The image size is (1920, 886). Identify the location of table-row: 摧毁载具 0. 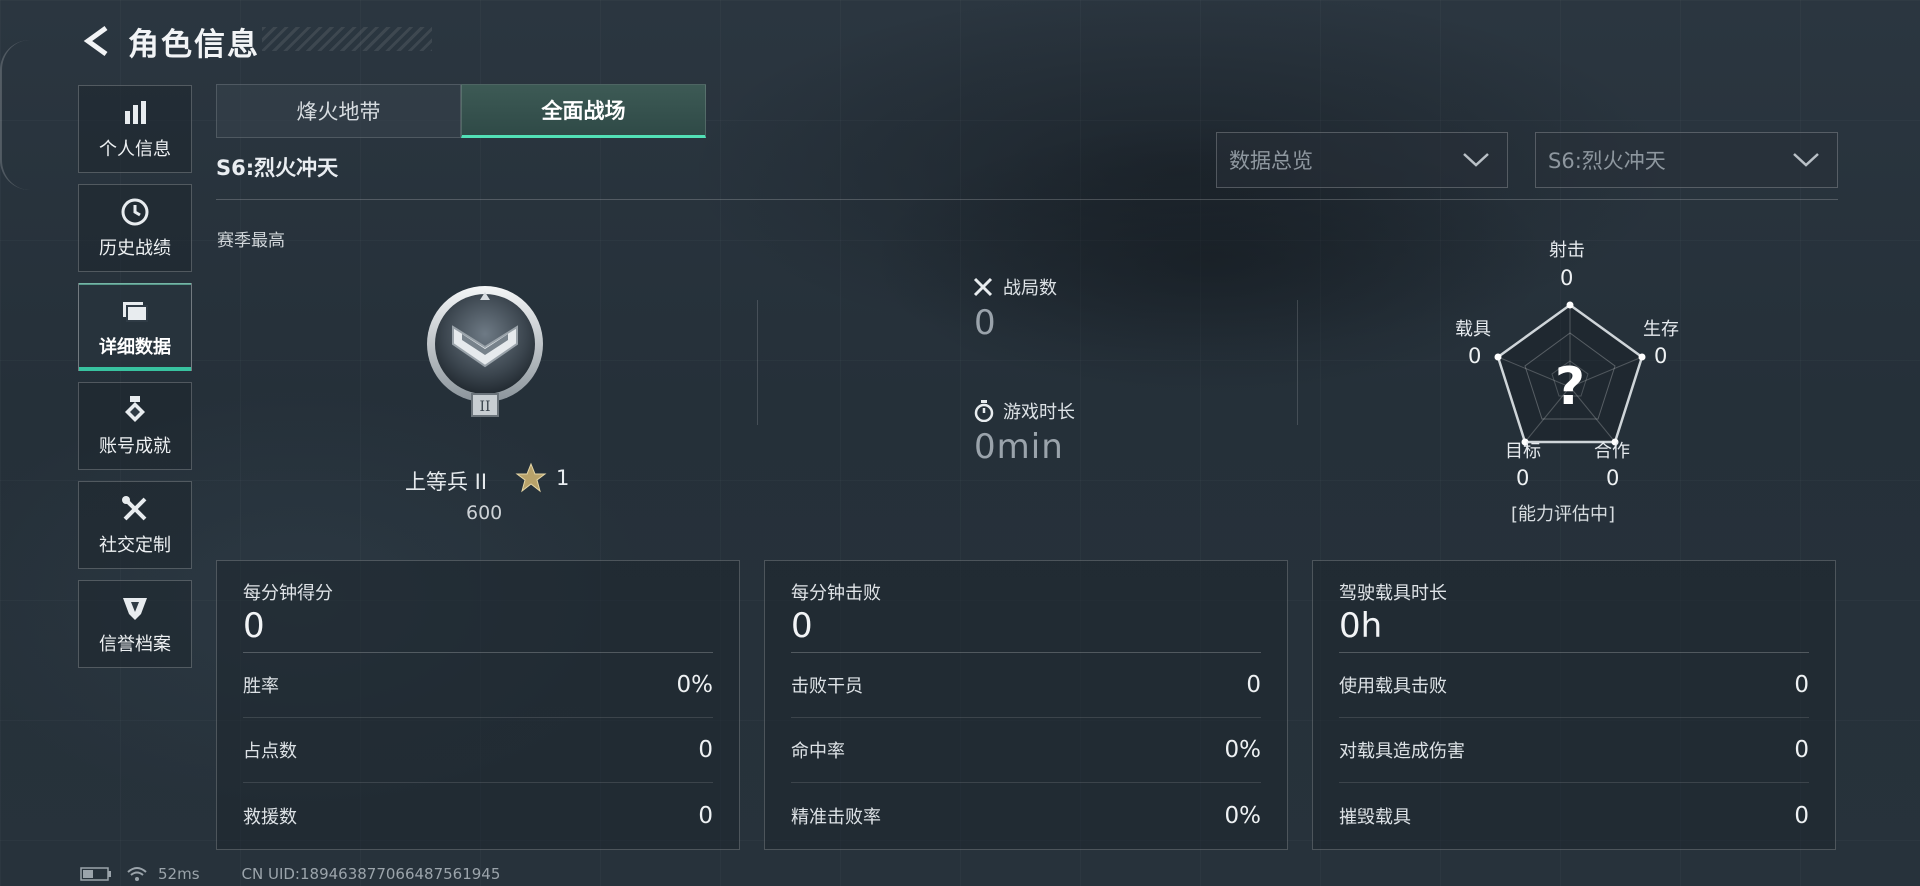
(1574, 815).